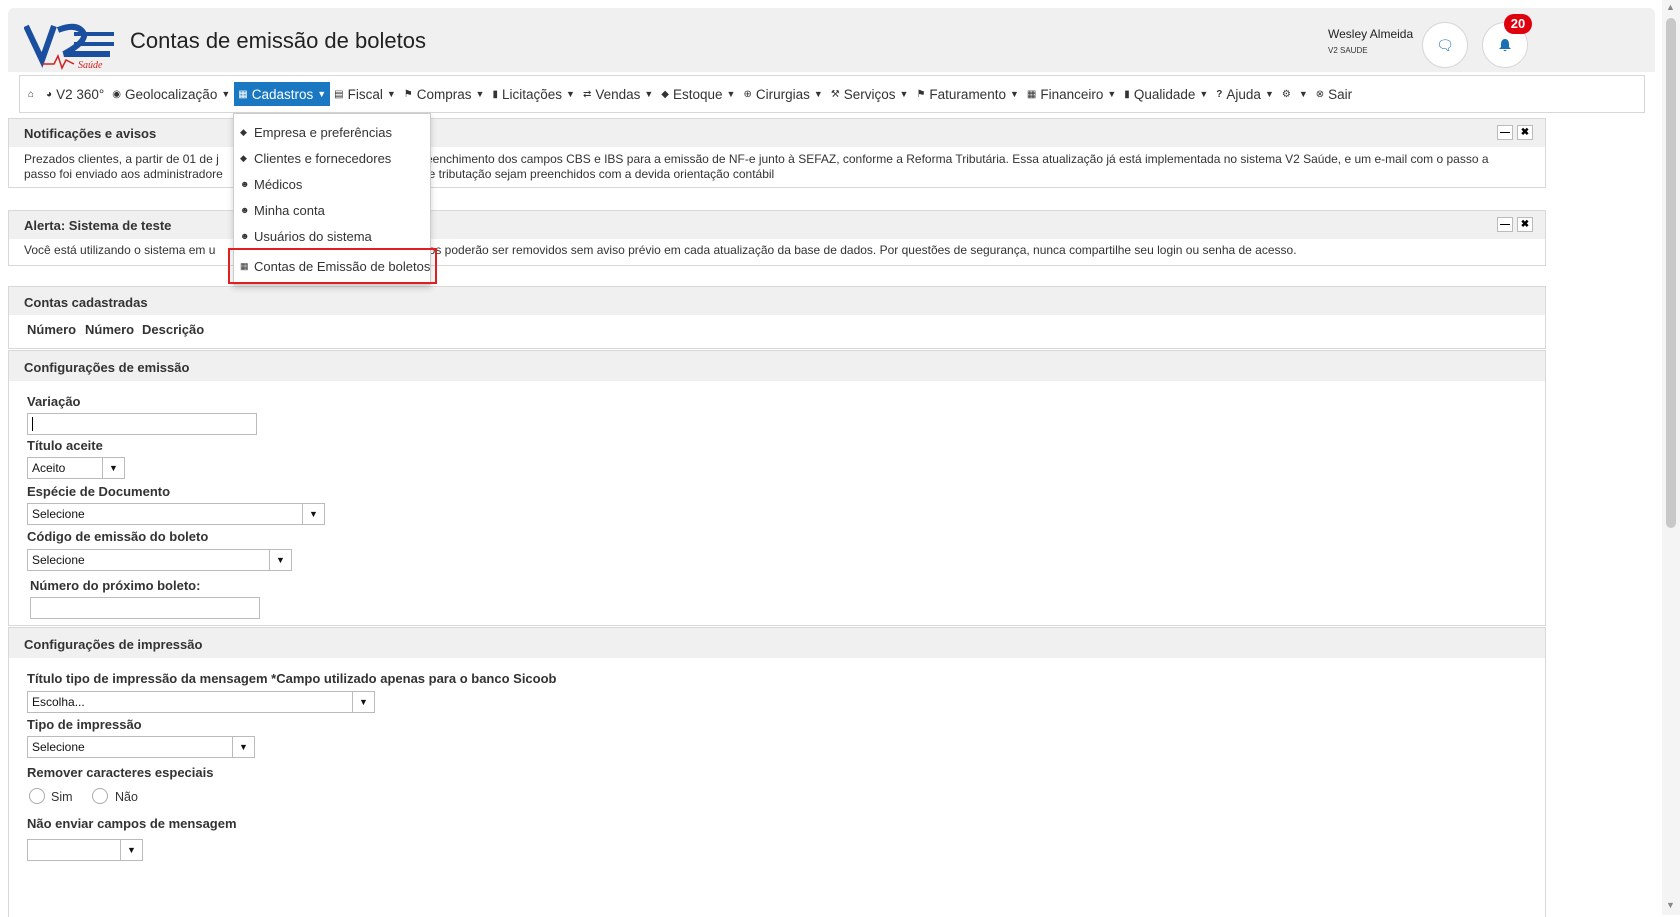 Image resolution: width=1680 pixels, height=917 pixels. I want to click on home-icon: ⌂, so click(31, 94).